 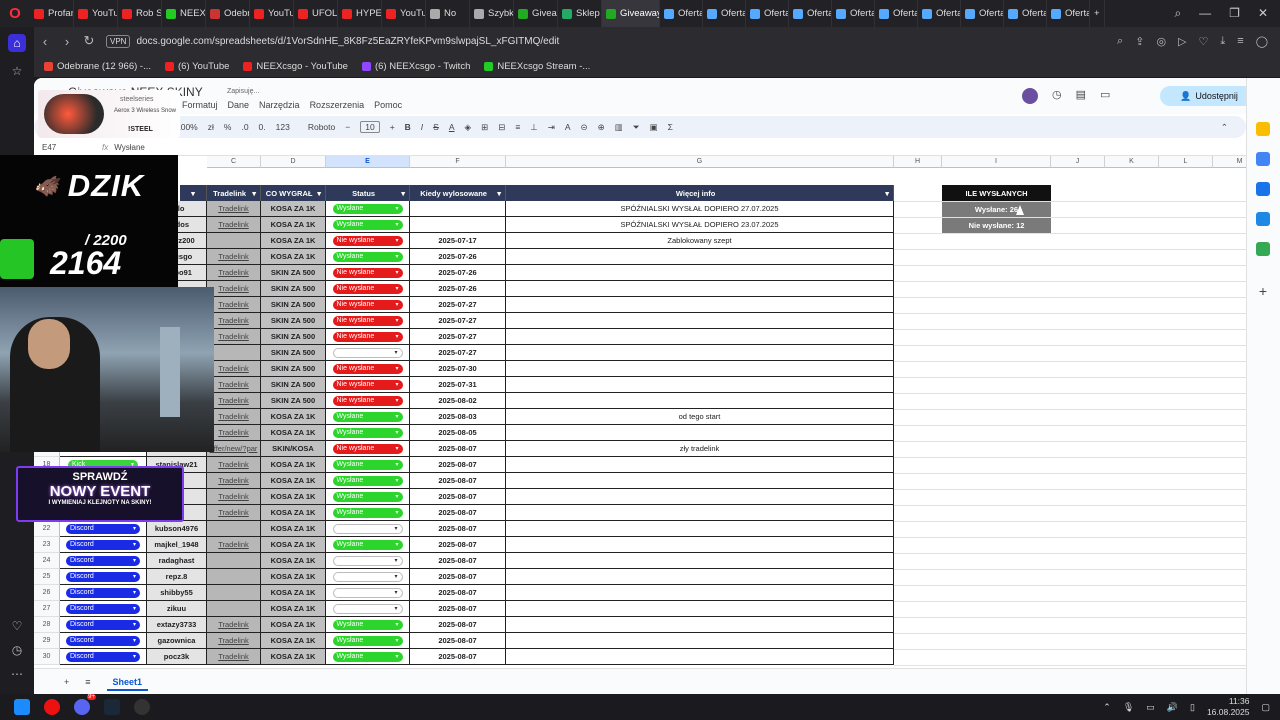 I want to click on home-icon: ⌂, so click(x=17, y=43).